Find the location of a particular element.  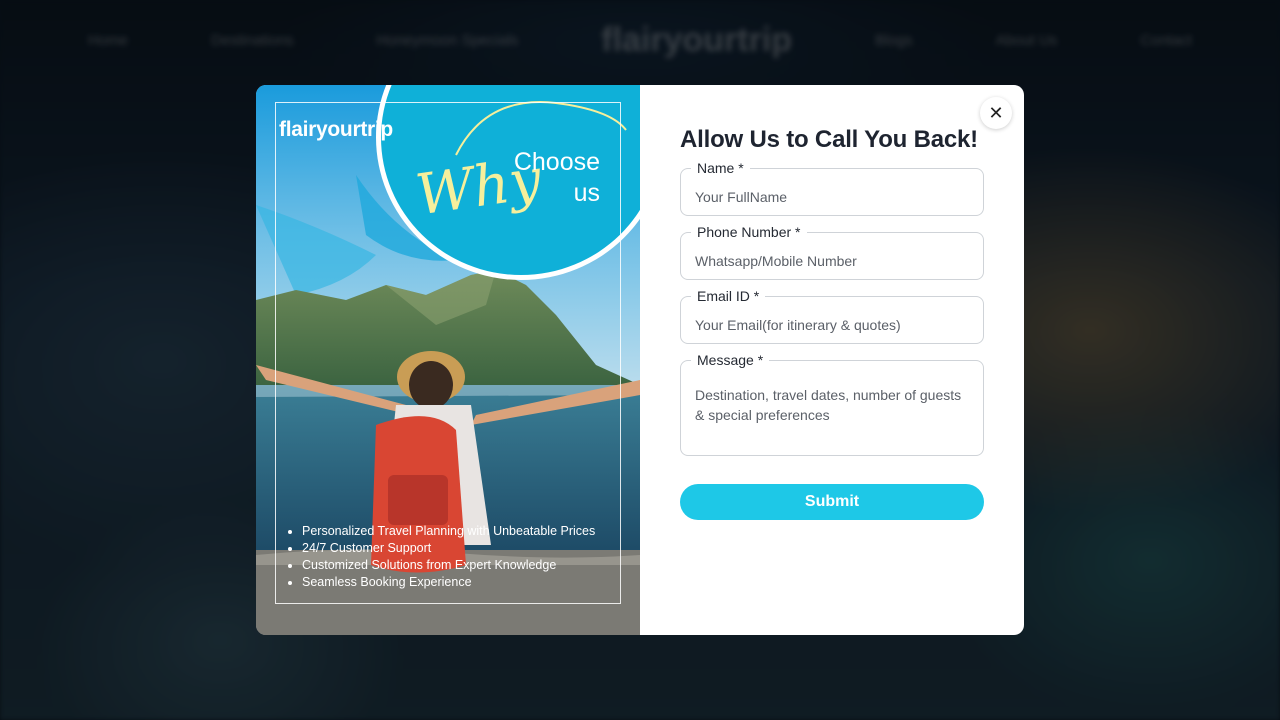

phone-input is located at coordinates (830, 261).